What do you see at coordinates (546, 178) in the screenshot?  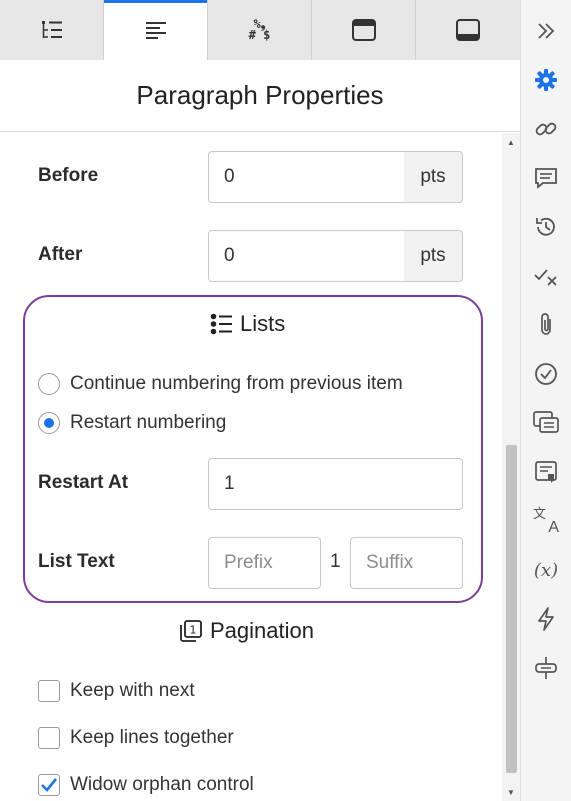 I see `comment-icon` at bounding box center [546, 178].